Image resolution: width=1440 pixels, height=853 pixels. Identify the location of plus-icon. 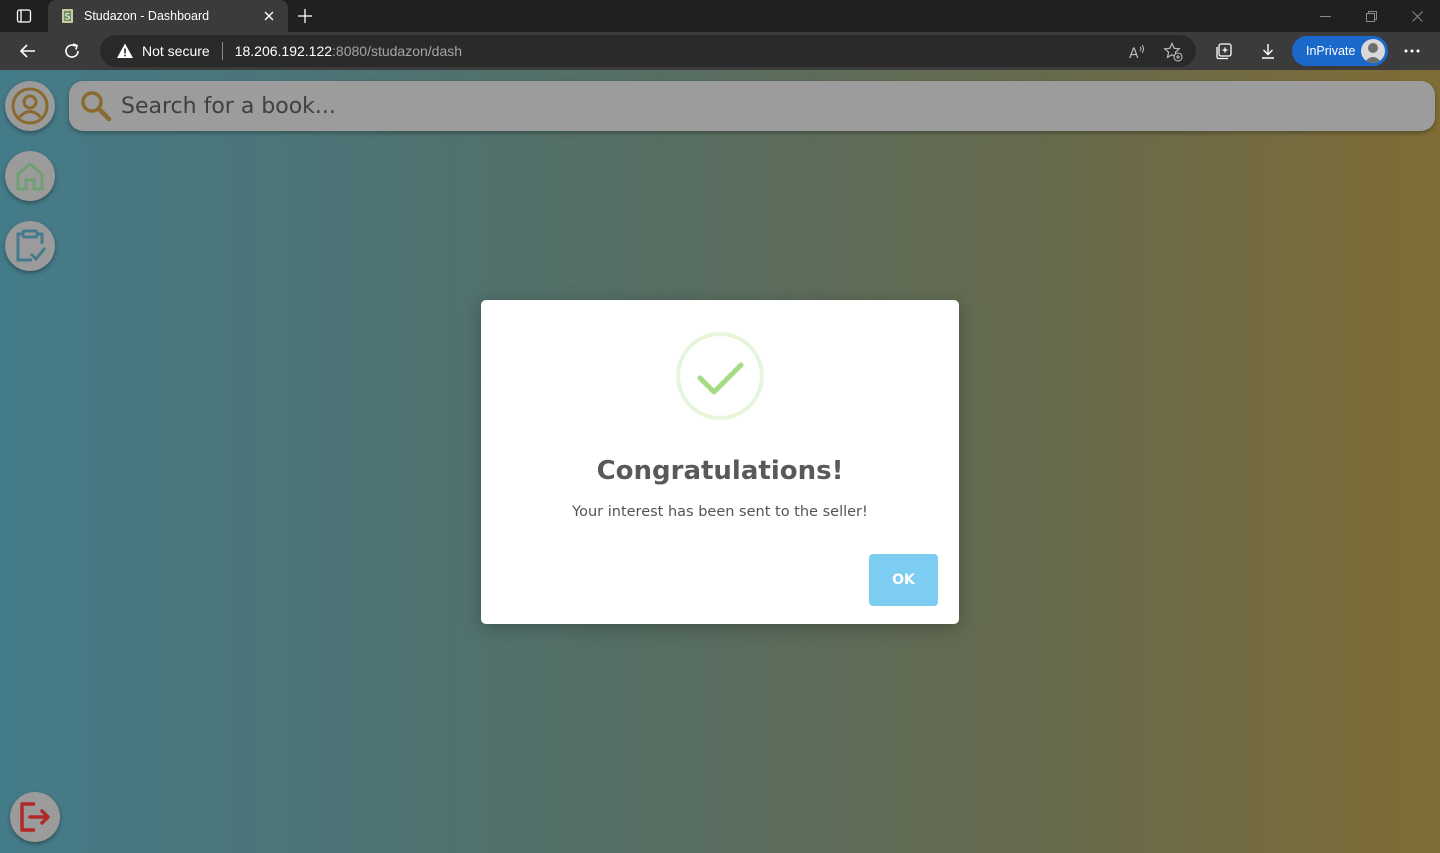
(305, 16).